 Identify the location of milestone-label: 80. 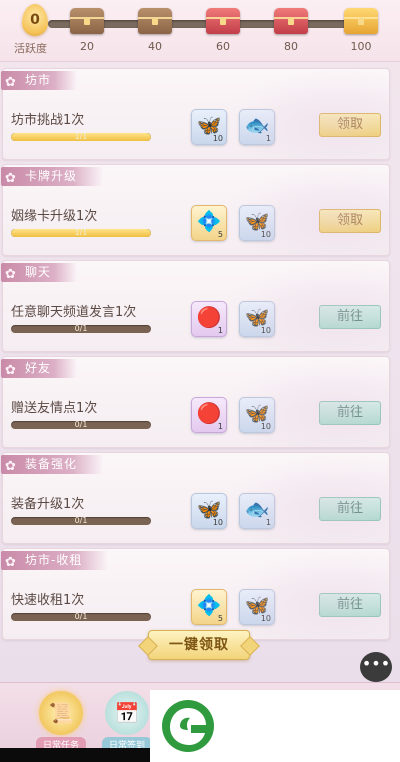
(291, 46).